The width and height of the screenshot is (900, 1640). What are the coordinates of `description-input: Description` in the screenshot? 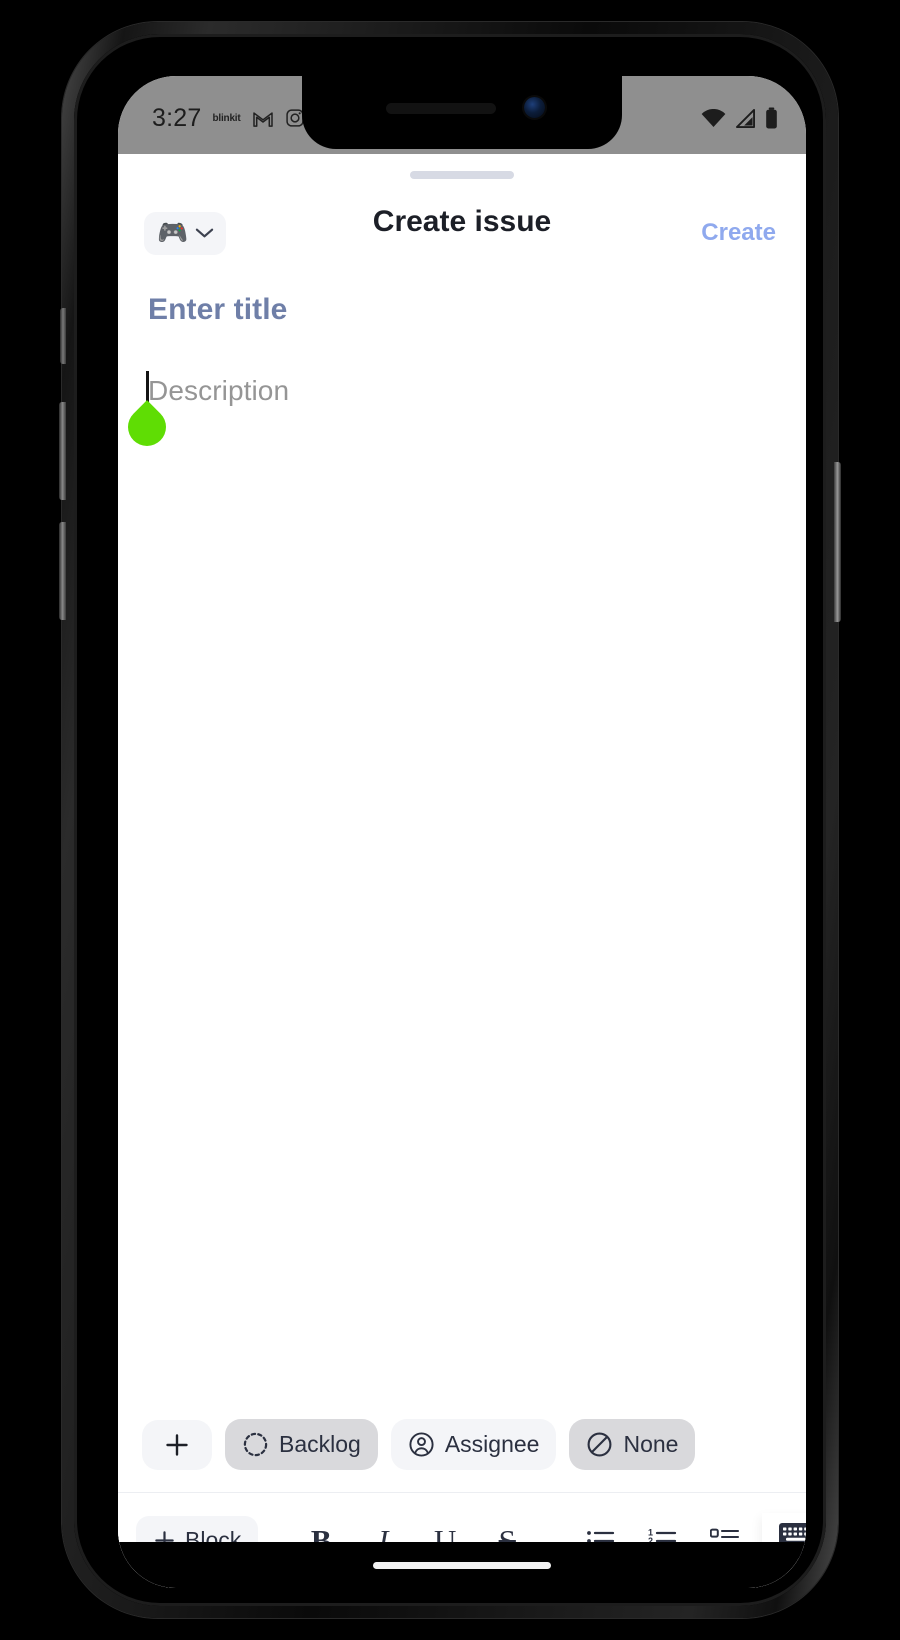 It's located at (218, 391).